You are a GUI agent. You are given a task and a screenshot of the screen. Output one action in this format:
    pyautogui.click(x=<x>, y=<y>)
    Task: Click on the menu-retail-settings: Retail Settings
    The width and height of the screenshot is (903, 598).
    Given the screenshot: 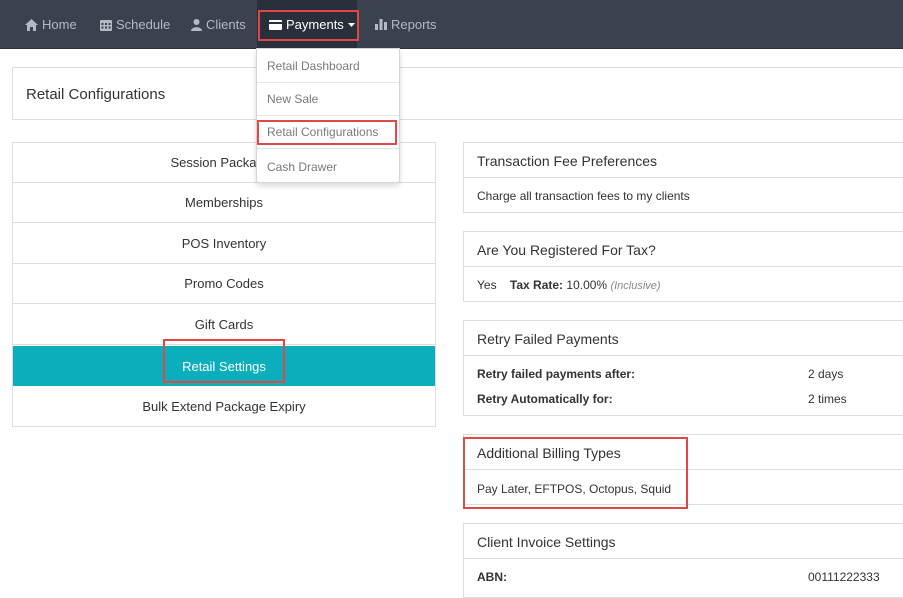 What is the action you would take?
    pyautogui.click(x=224, y=366)
    